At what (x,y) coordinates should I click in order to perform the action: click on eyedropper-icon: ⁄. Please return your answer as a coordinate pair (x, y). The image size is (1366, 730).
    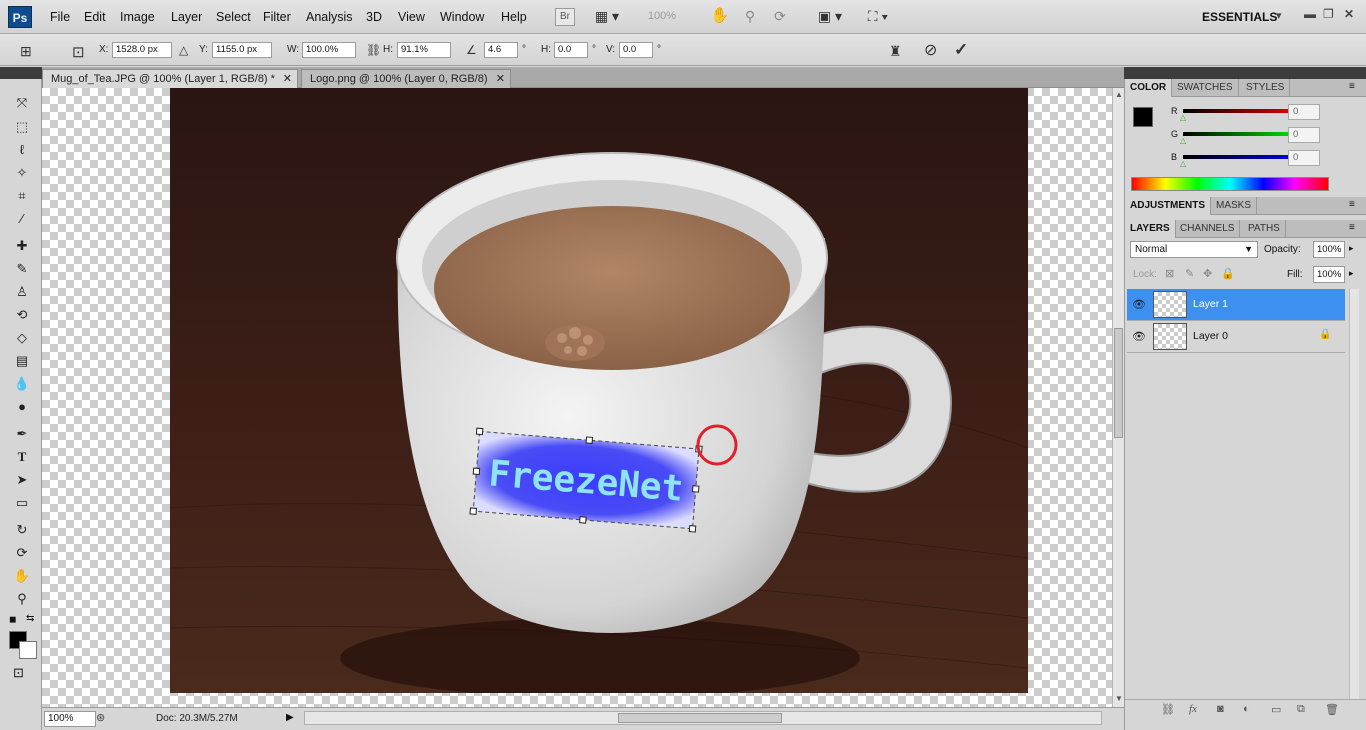
    Looking at the image, I should click on (22, 219).